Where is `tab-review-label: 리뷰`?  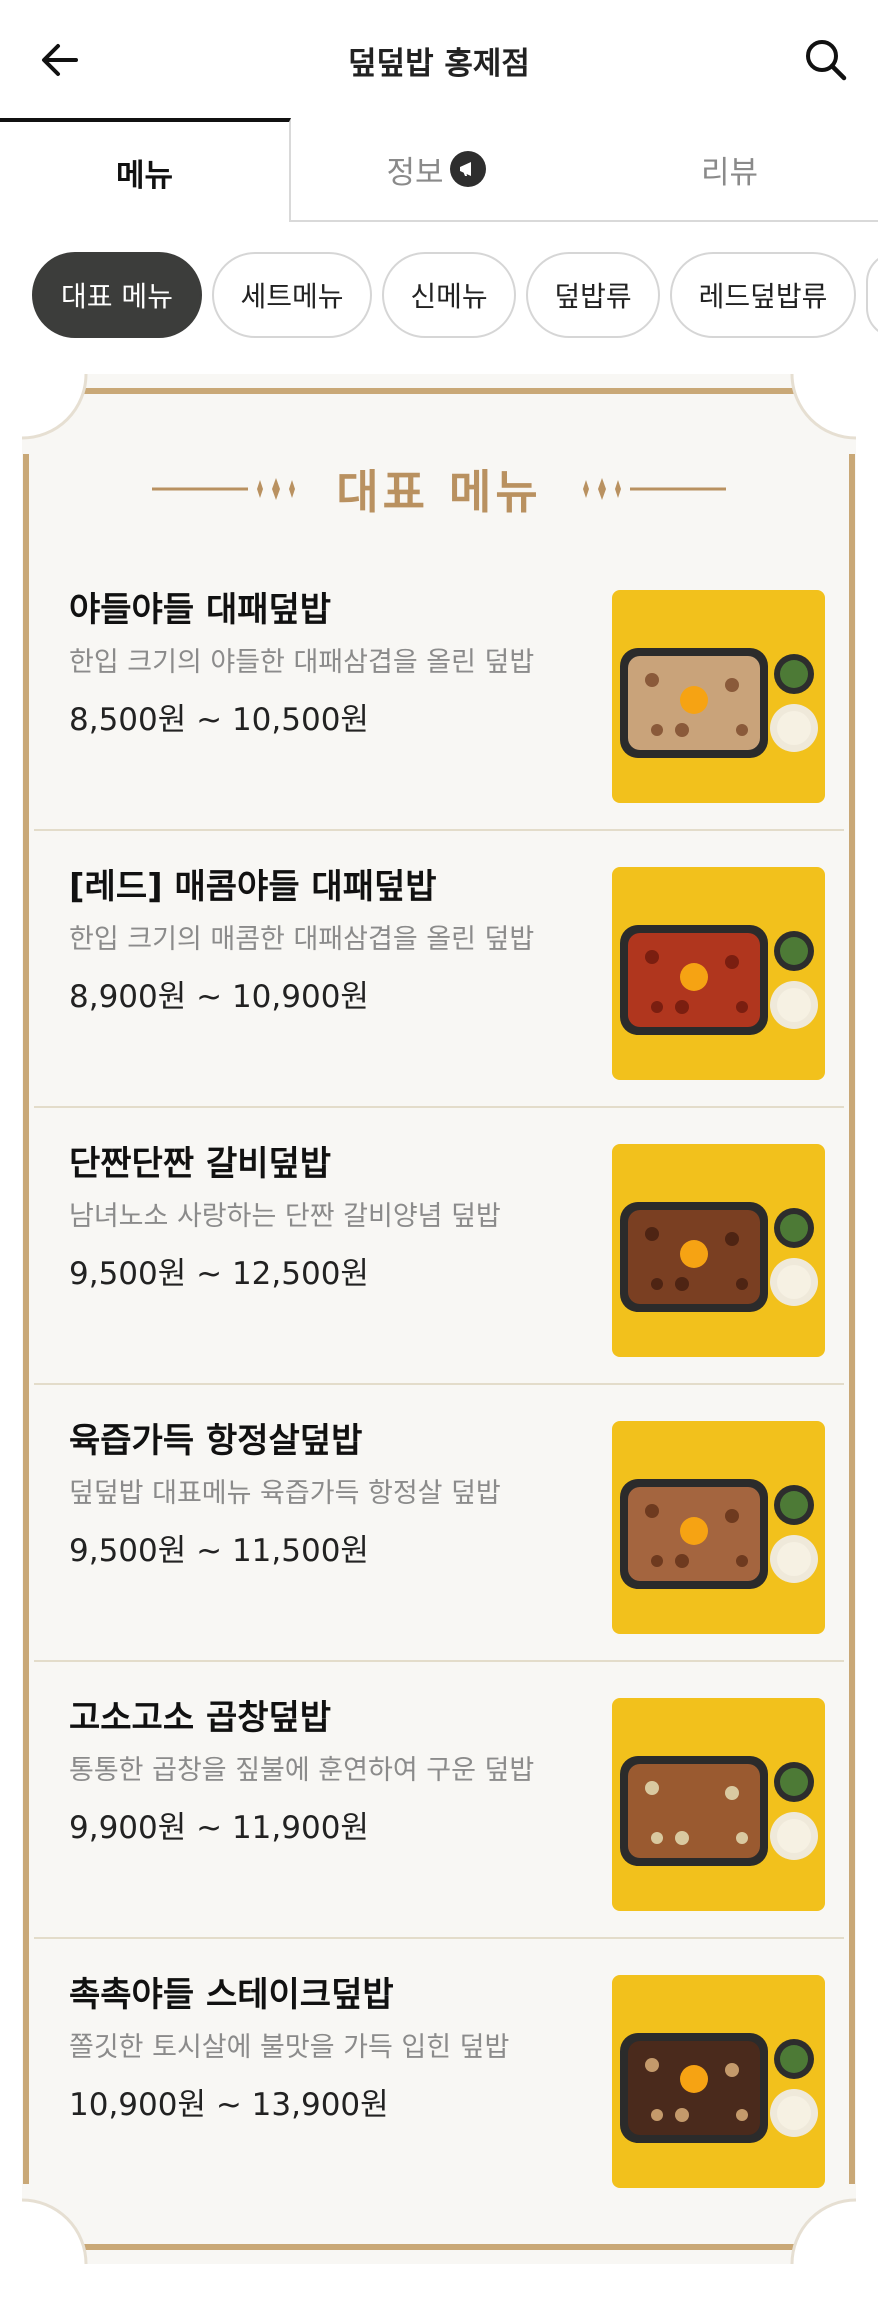 tab-review-label: 리뷰 is located at coordinates (729, 172).